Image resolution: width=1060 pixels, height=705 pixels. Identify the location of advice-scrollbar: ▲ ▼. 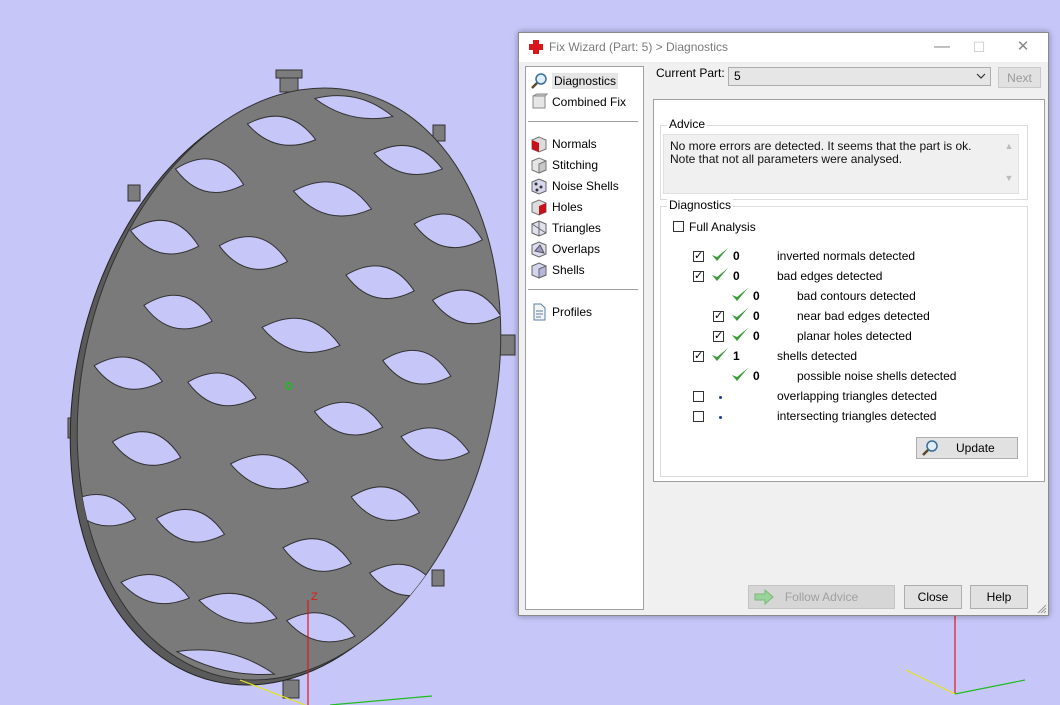
(1009, 163).